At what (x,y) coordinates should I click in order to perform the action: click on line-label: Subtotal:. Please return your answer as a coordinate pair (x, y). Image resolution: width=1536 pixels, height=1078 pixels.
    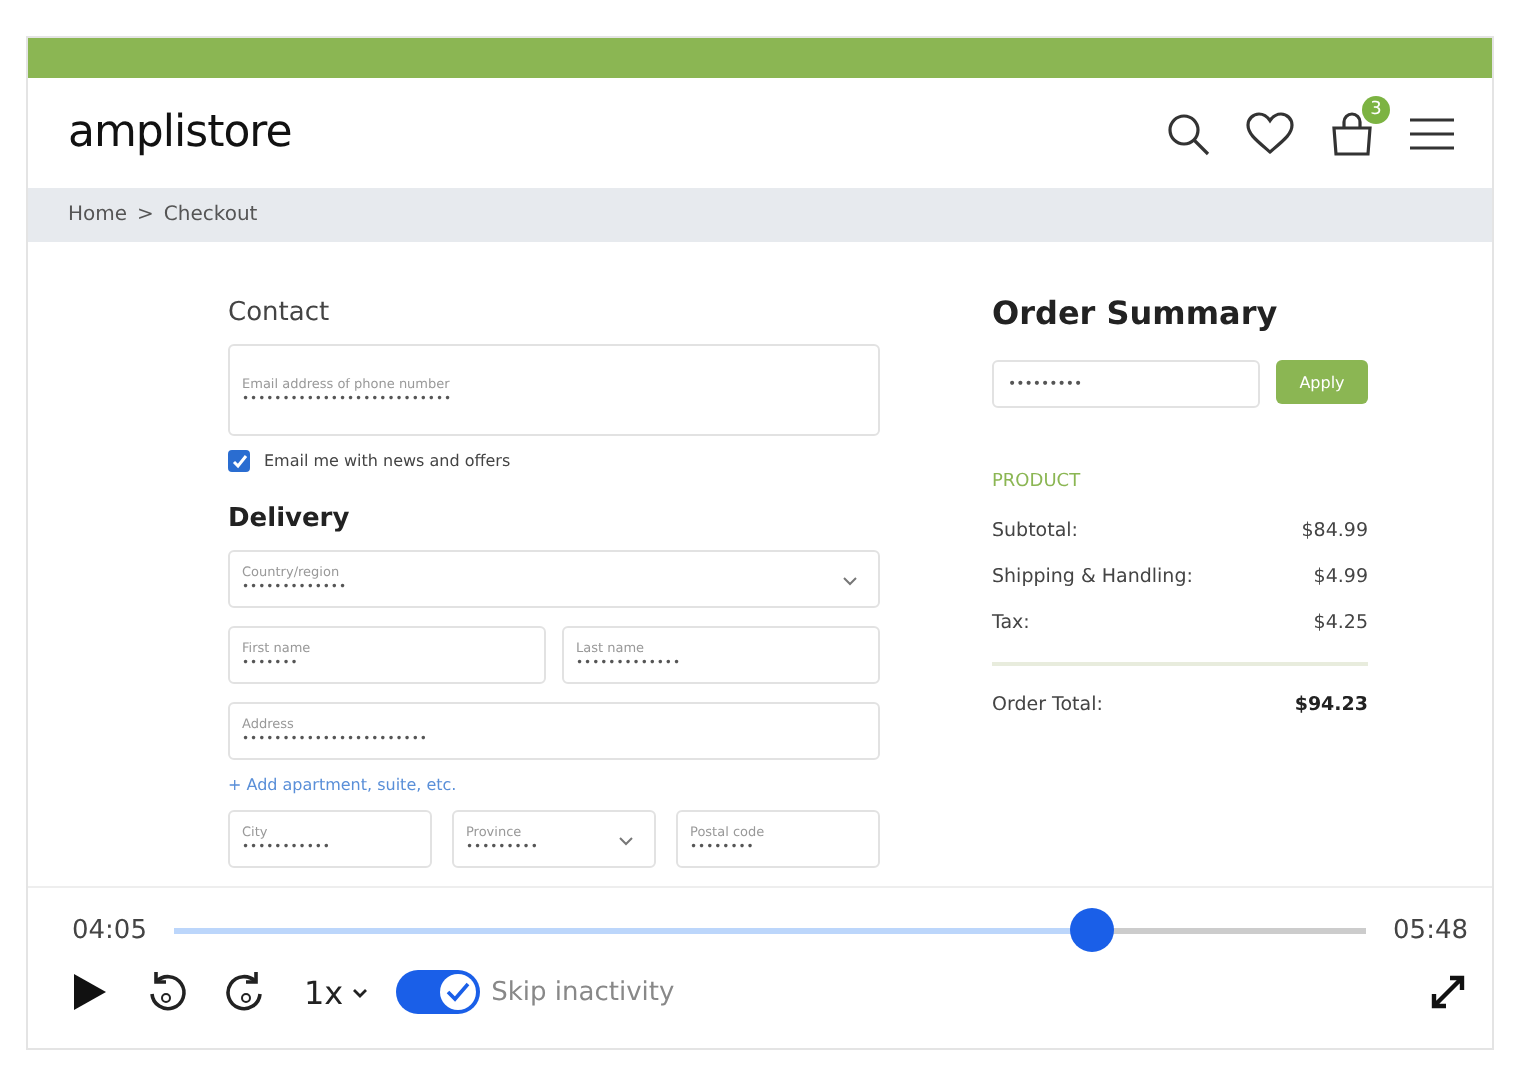
    Looking at the image, I should click on (1035, 531).